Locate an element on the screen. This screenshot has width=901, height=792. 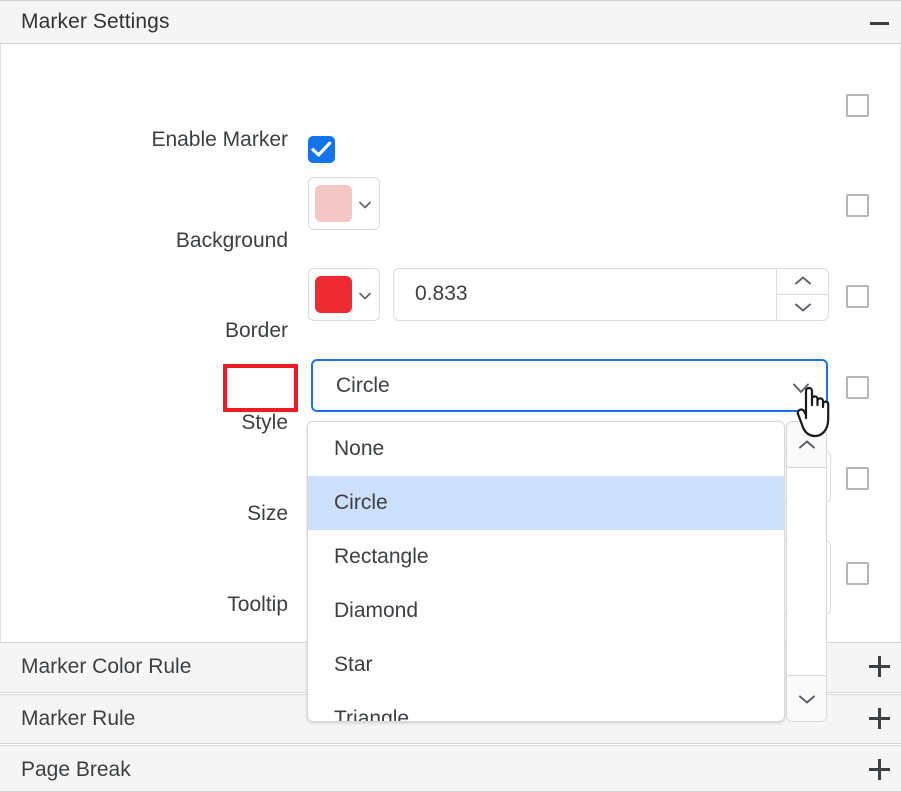
scroll-up-button is located at coordinates (806, 445).